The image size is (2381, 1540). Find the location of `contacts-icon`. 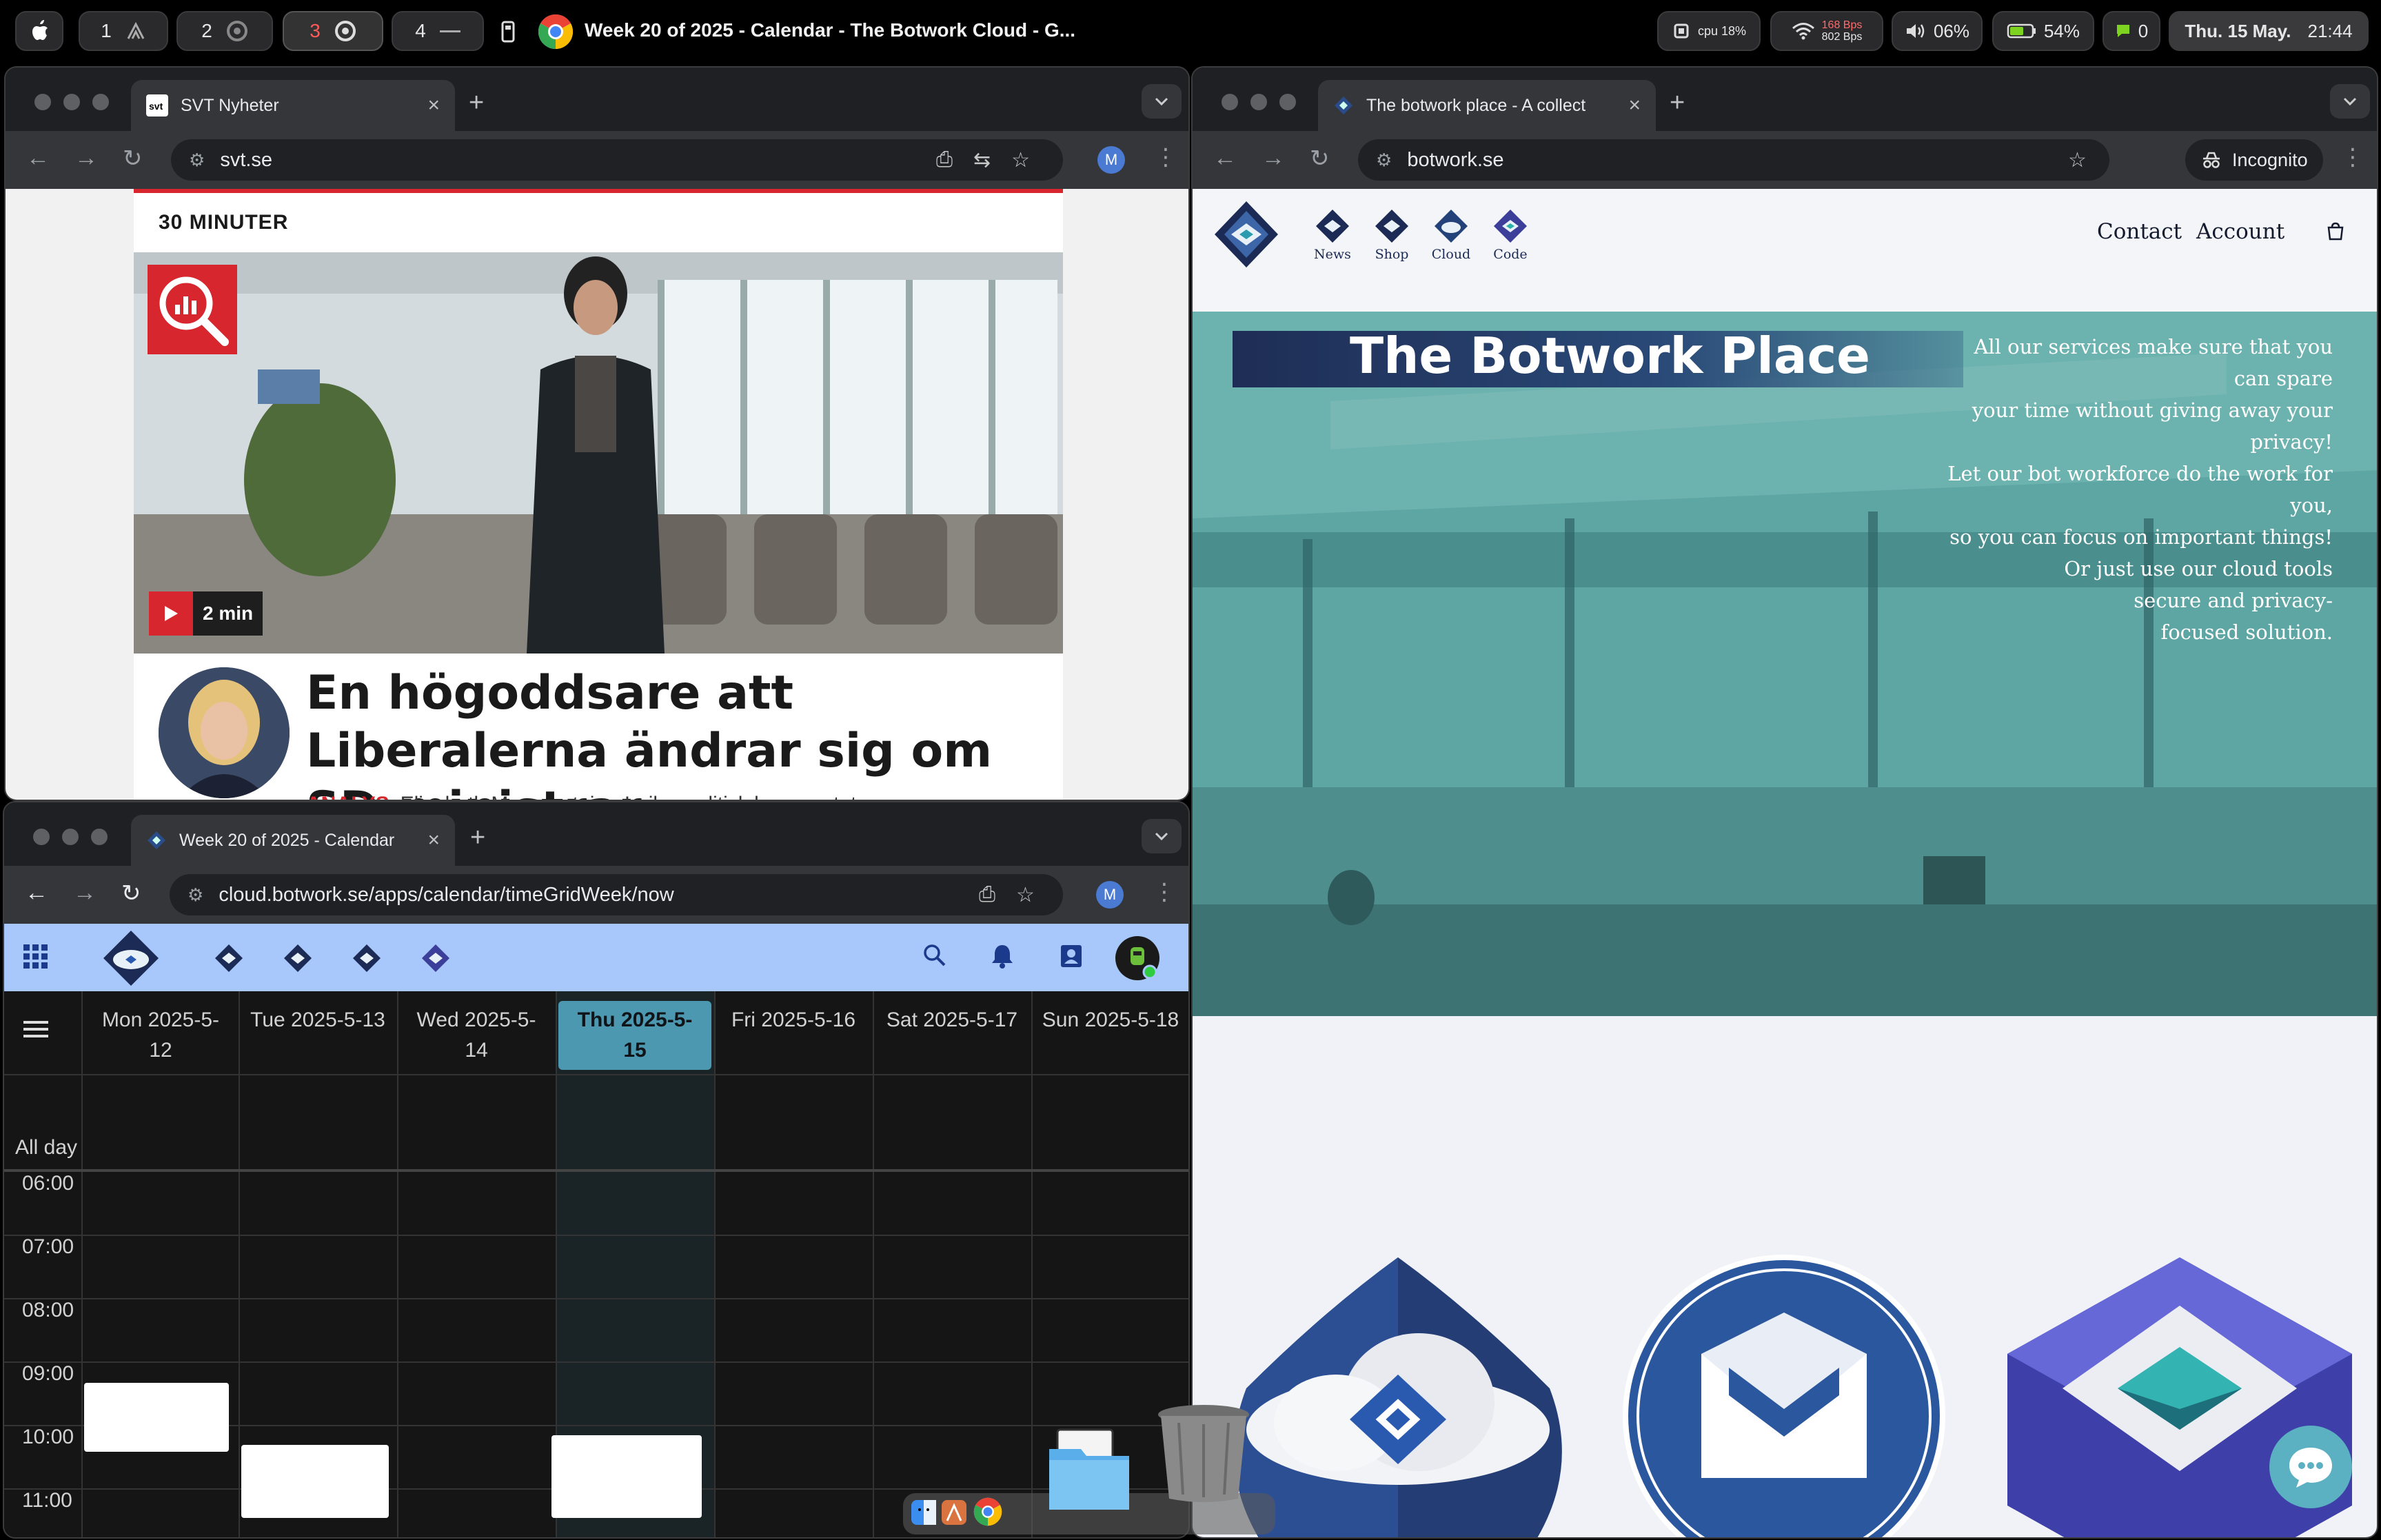

contacts-icon is located at coordinates (1071, 956).